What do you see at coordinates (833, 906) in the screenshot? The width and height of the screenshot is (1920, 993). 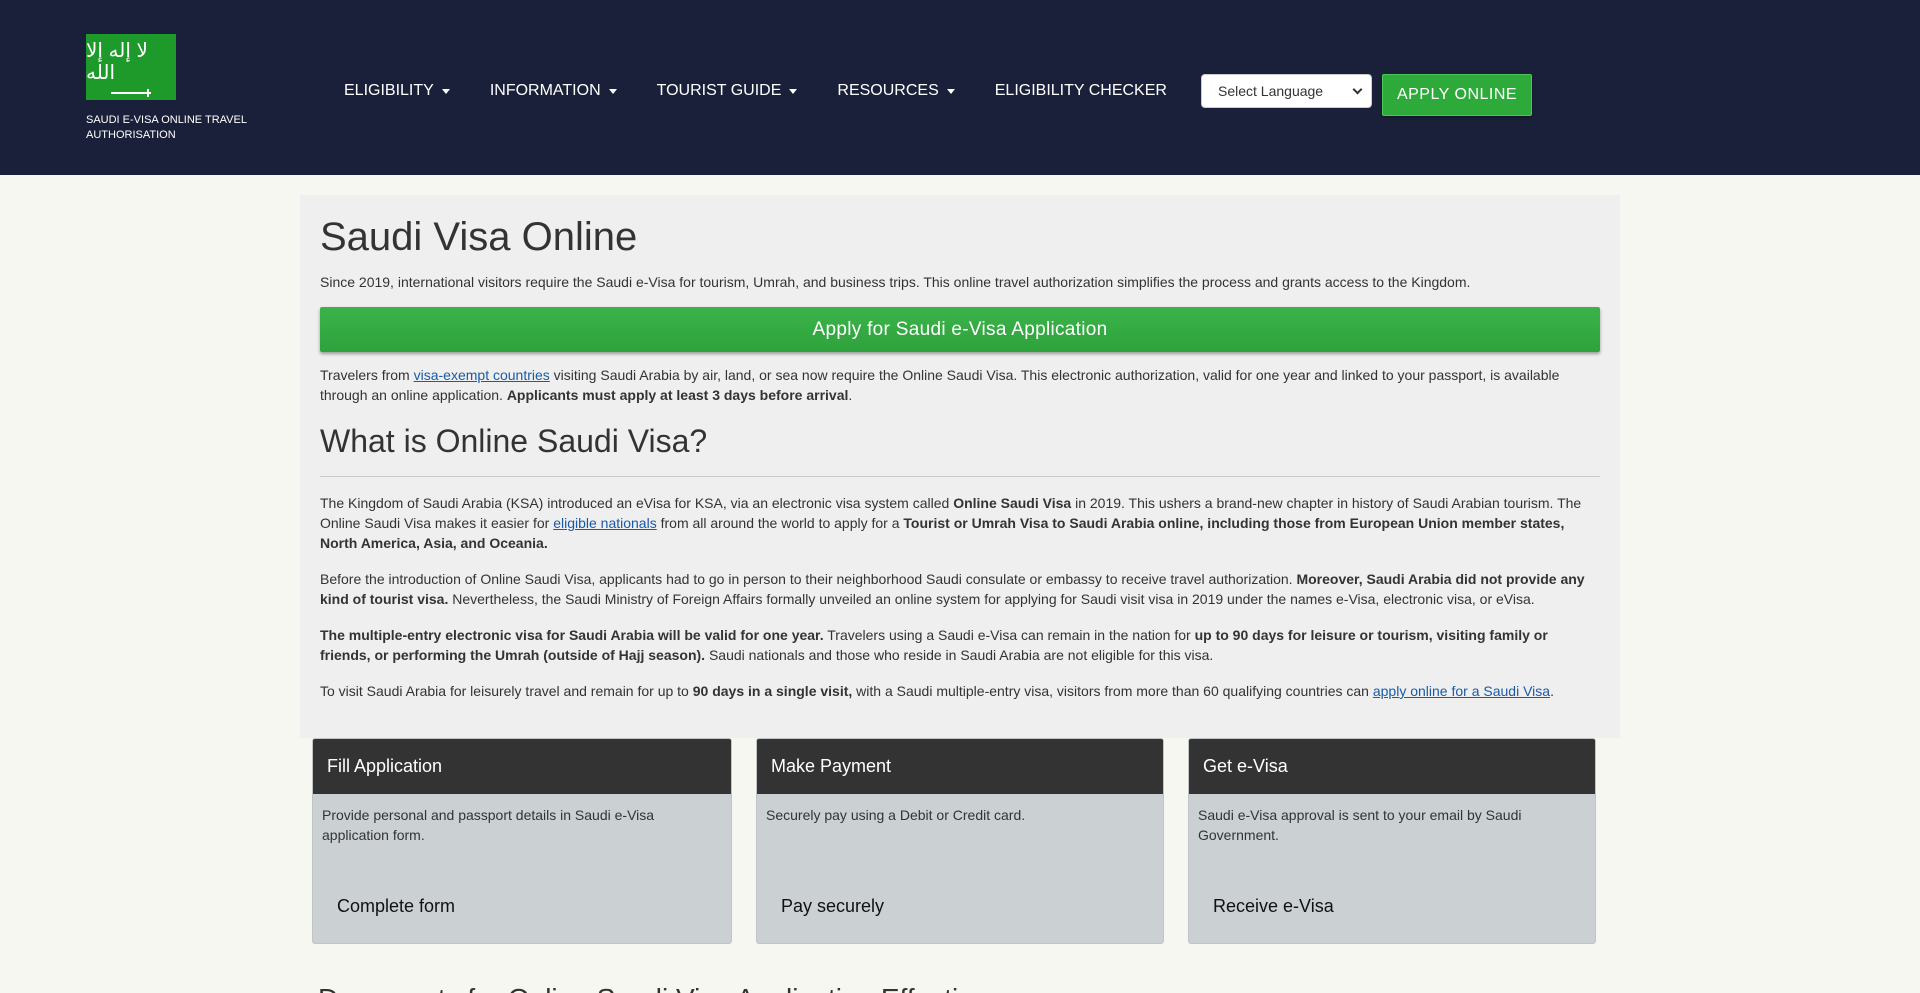 I see `card-footer: Pay securely` at bounding box center [833, 906].